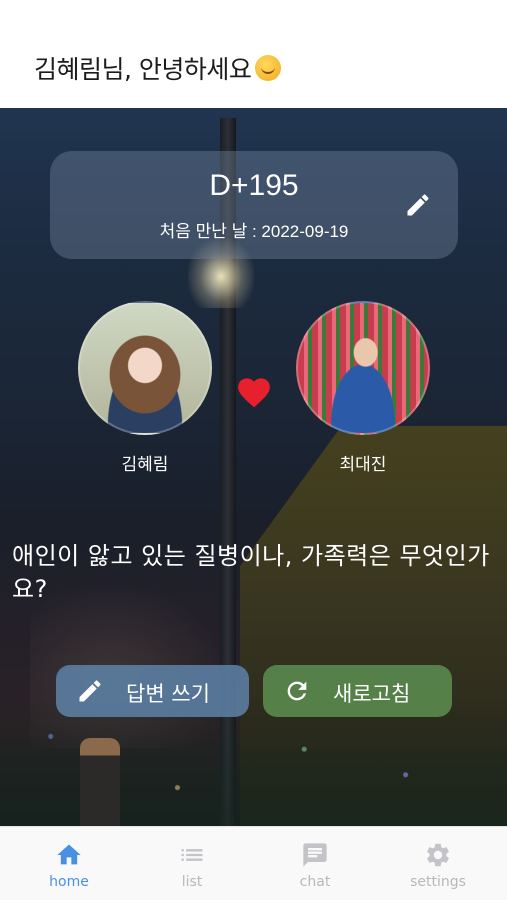 This screenshot has width=507, height=900. What do you see at coordinates (69, 854) in the screenshot?
I see `home-icon` at bounding box center [69, 854].